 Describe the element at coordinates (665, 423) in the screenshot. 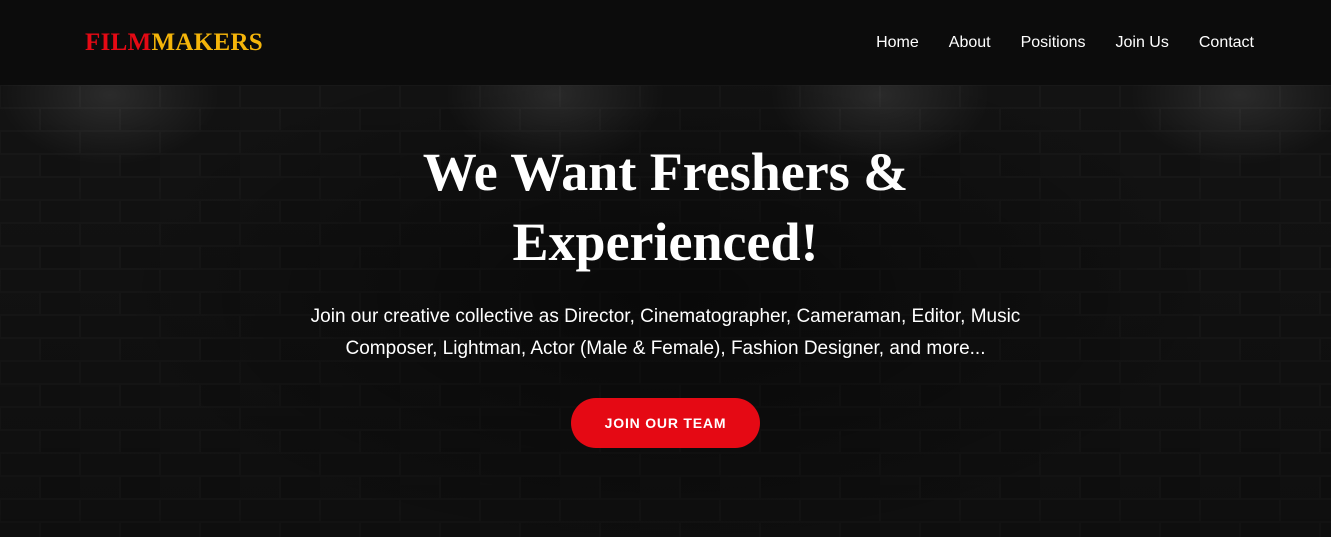

I see `join-our-team-button: JOIN OUR TEAM` at that location.